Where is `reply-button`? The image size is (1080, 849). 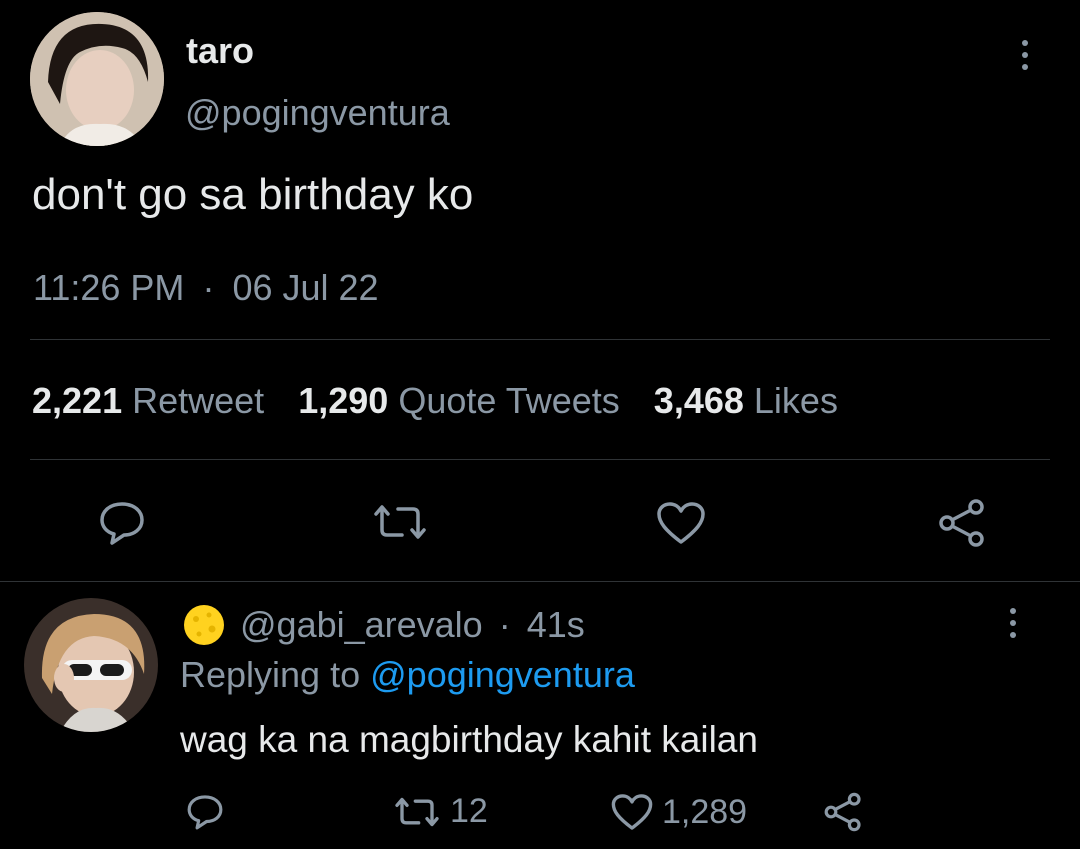
reply-button is located at coordinates (122, 523).